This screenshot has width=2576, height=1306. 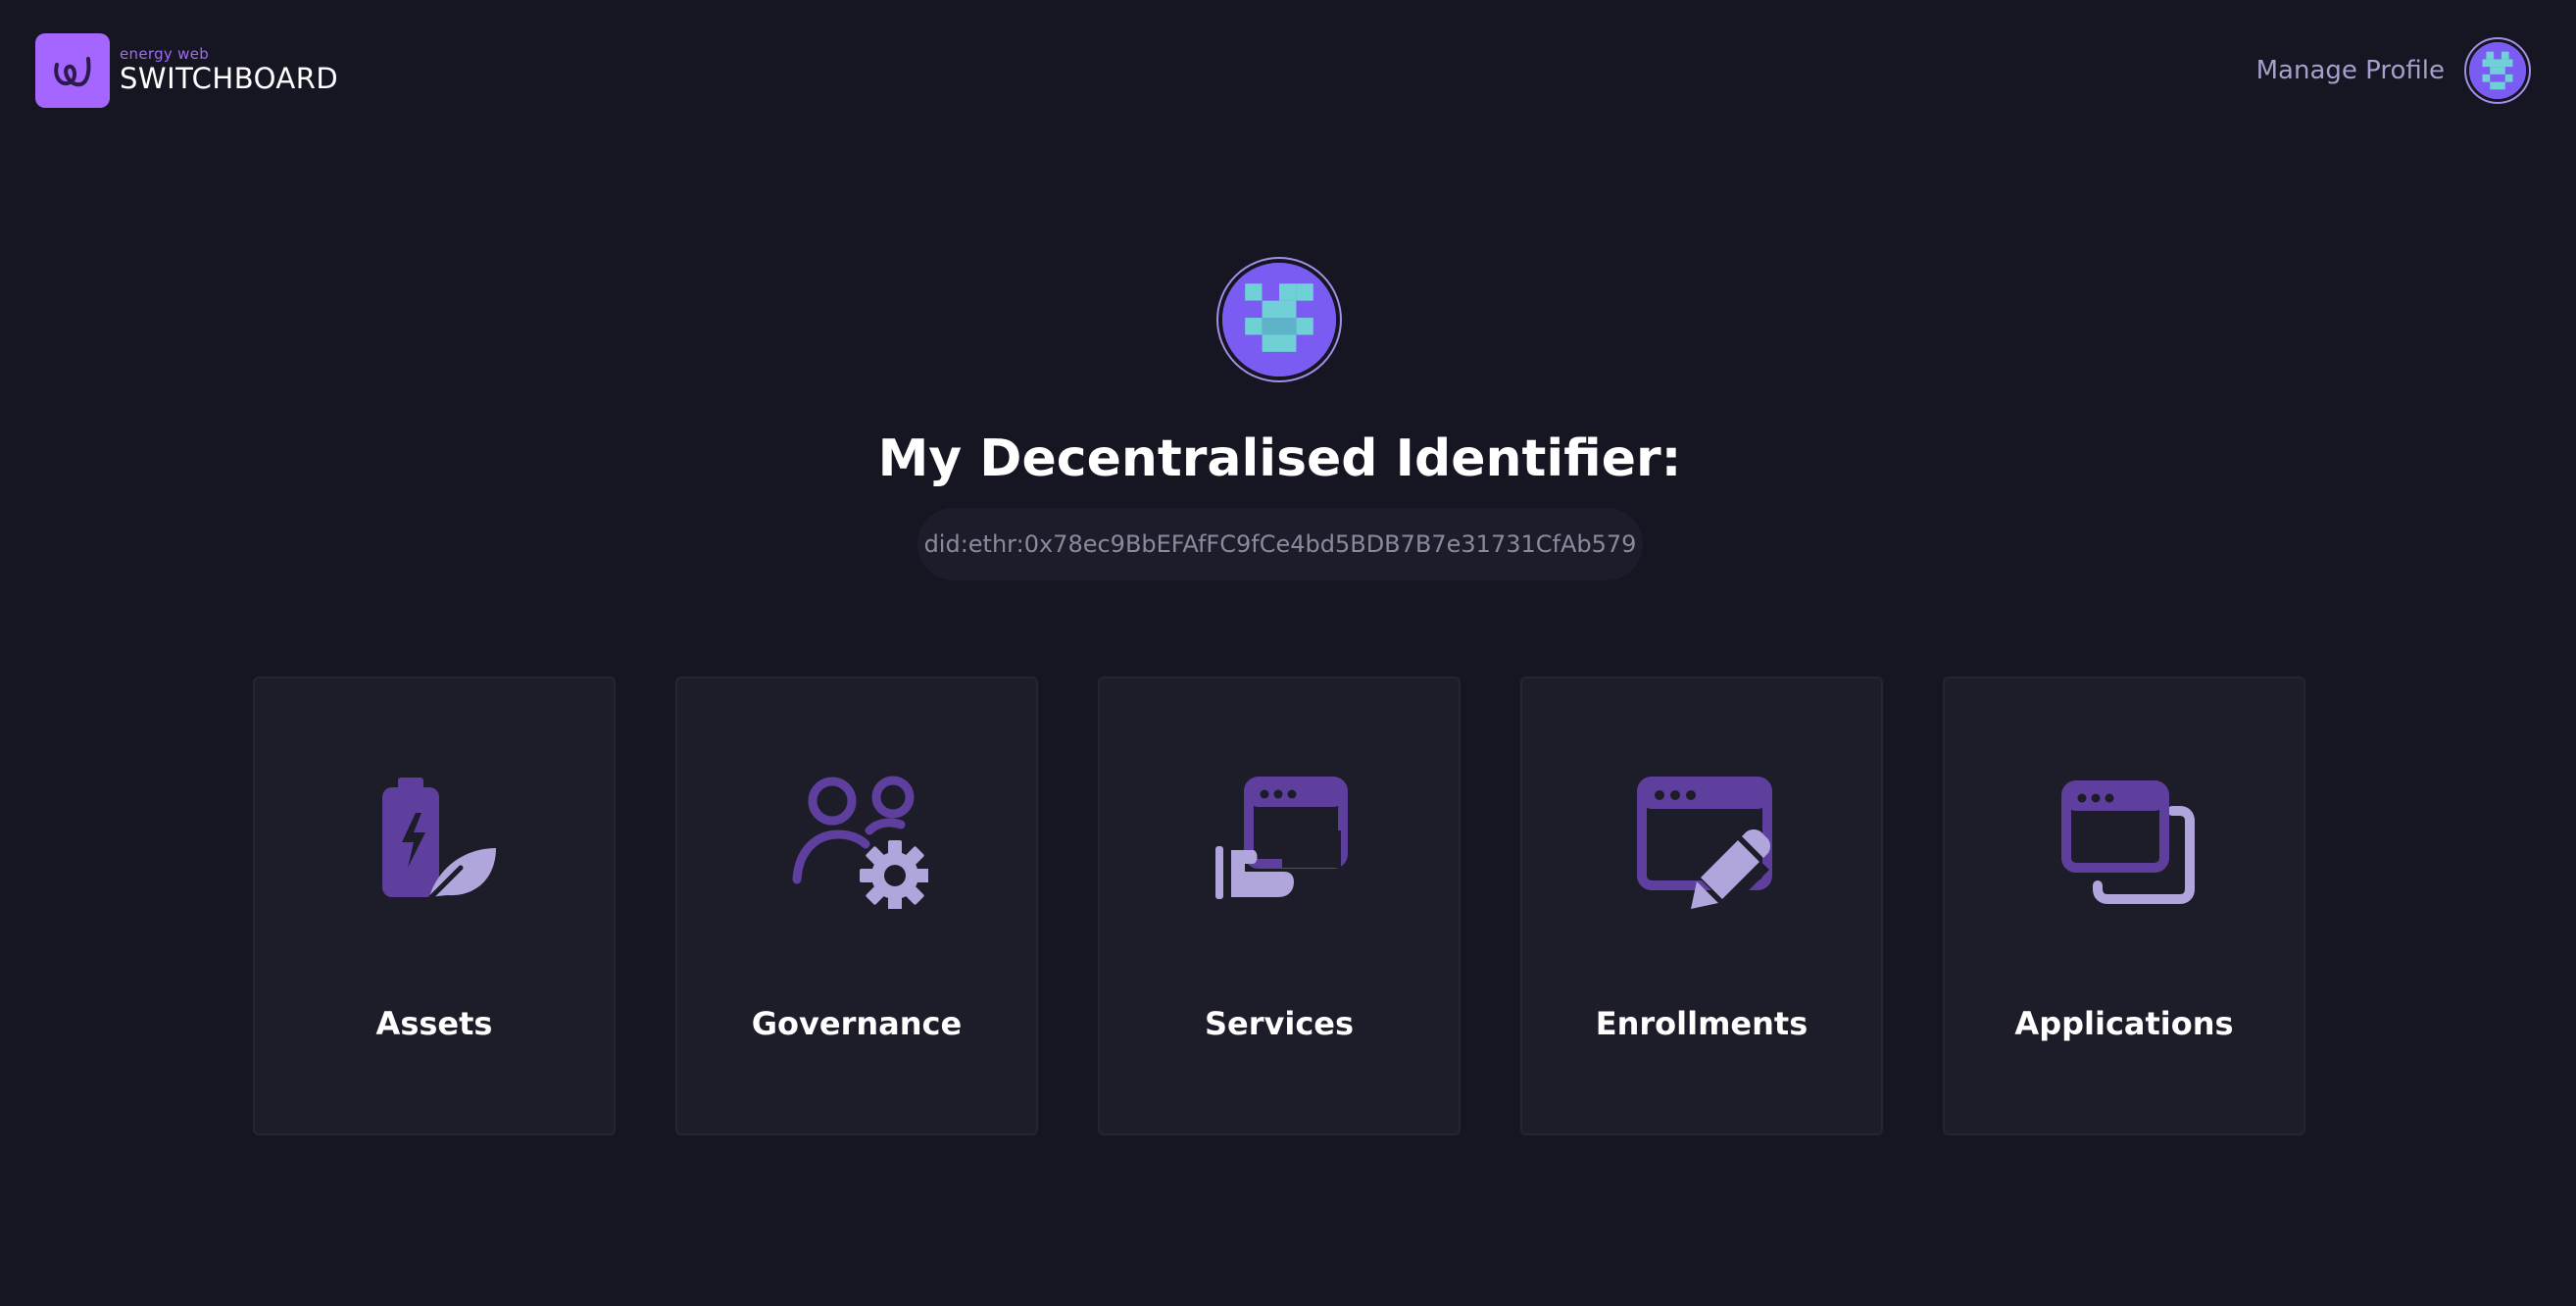 What do you see at coordinates (2127, 840) in the screenshot?
I see `stacked-windows-icon` at bounding box center [2127, 840].